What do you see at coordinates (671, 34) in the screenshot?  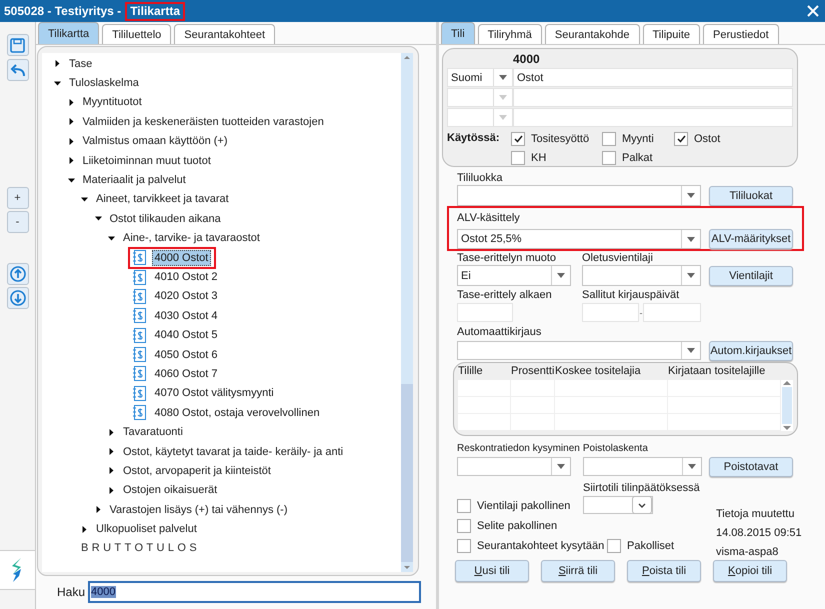 I see `tab: Tilipuite` at bounding box center [671, 34].